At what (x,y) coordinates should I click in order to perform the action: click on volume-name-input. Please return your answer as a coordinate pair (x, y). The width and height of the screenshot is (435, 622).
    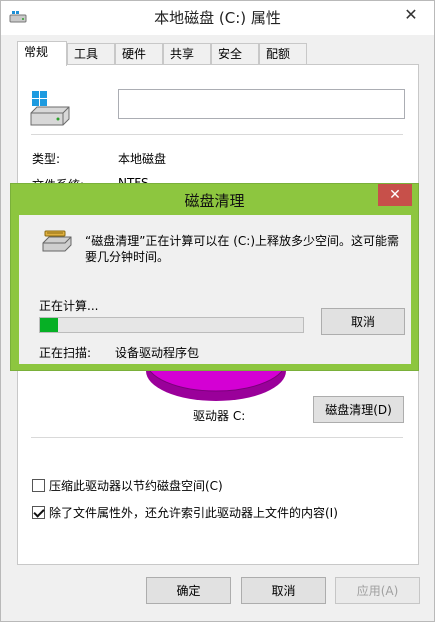
    Looking at the image, I should click on (261, 104).